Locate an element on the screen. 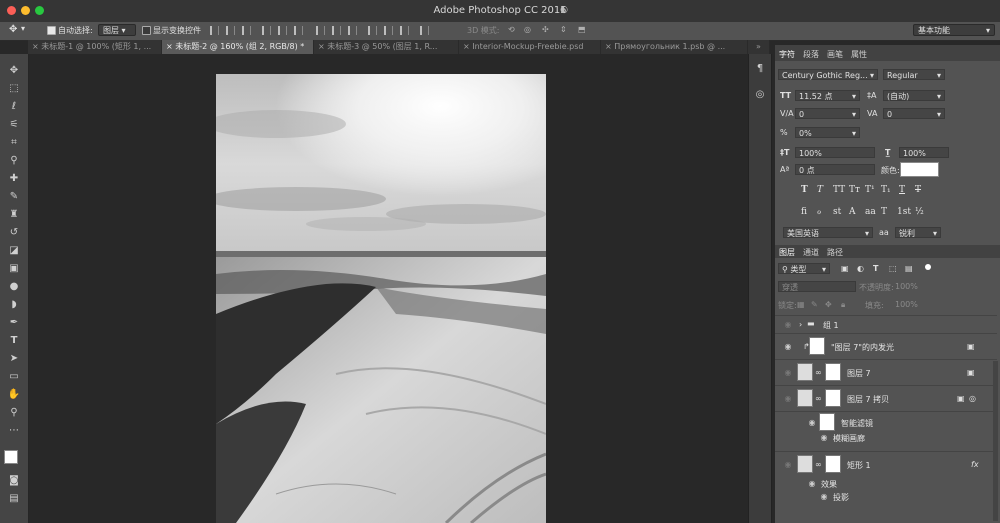  align-hcenter-icon is located at coordinates (282, 30).